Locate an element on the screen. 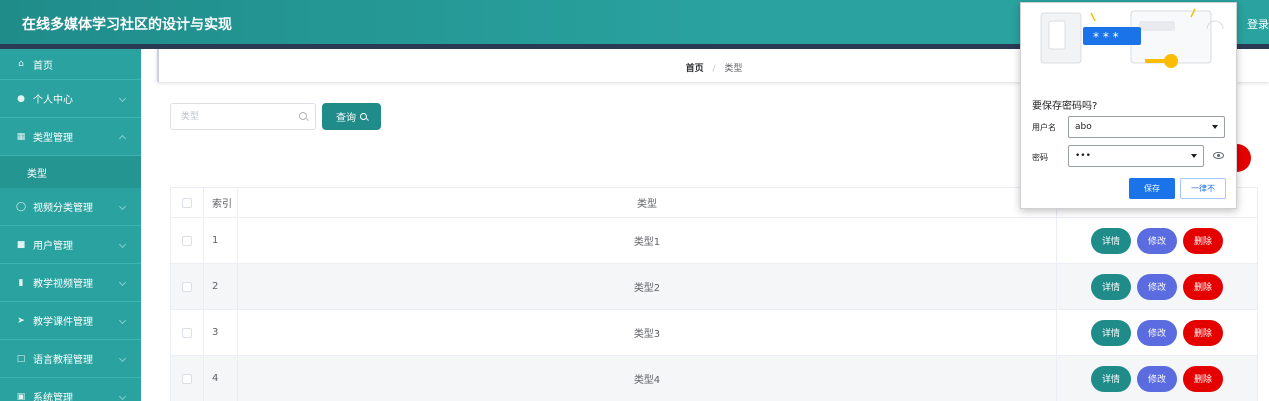 The width and height of the screenshot is (1269, 401). chevron-up-icon is located at coordinates (122, 138).